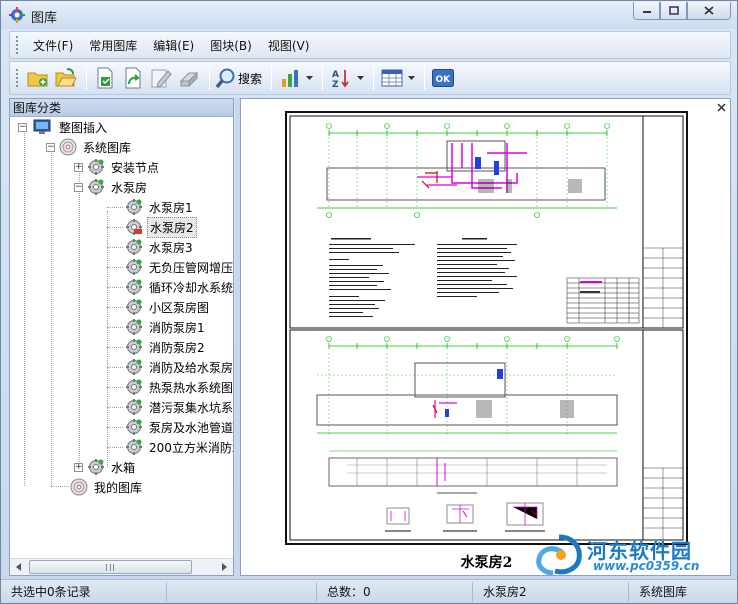  I want to click on menu-grip, so click(17, 45).